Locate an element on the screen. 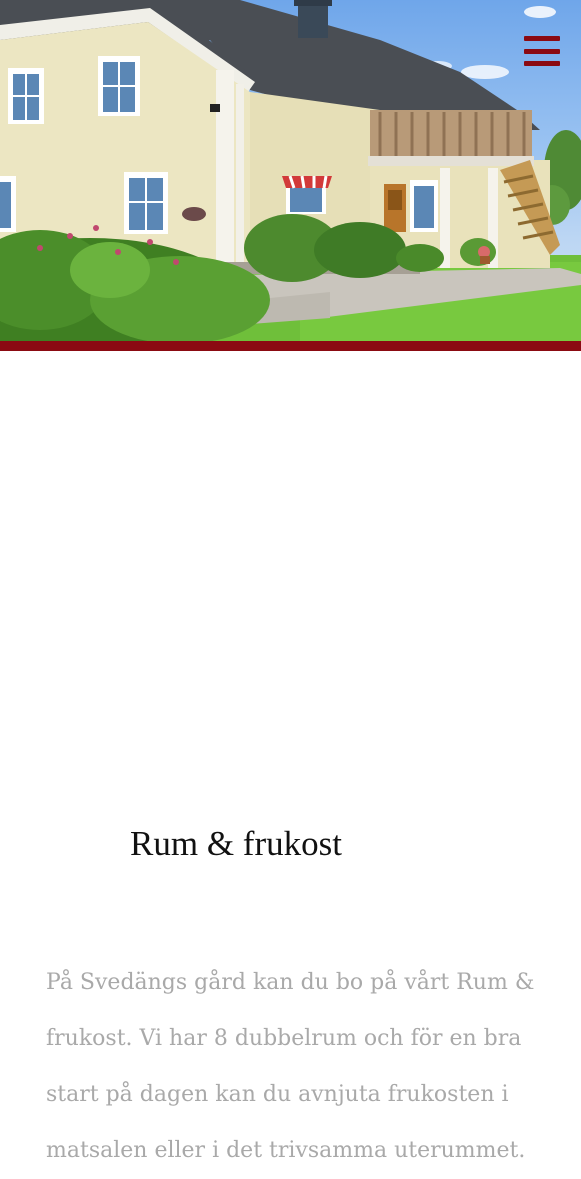 This screenshot has width=581, height=1179. hamburger-menu-button is located at coordinates (542, 51).